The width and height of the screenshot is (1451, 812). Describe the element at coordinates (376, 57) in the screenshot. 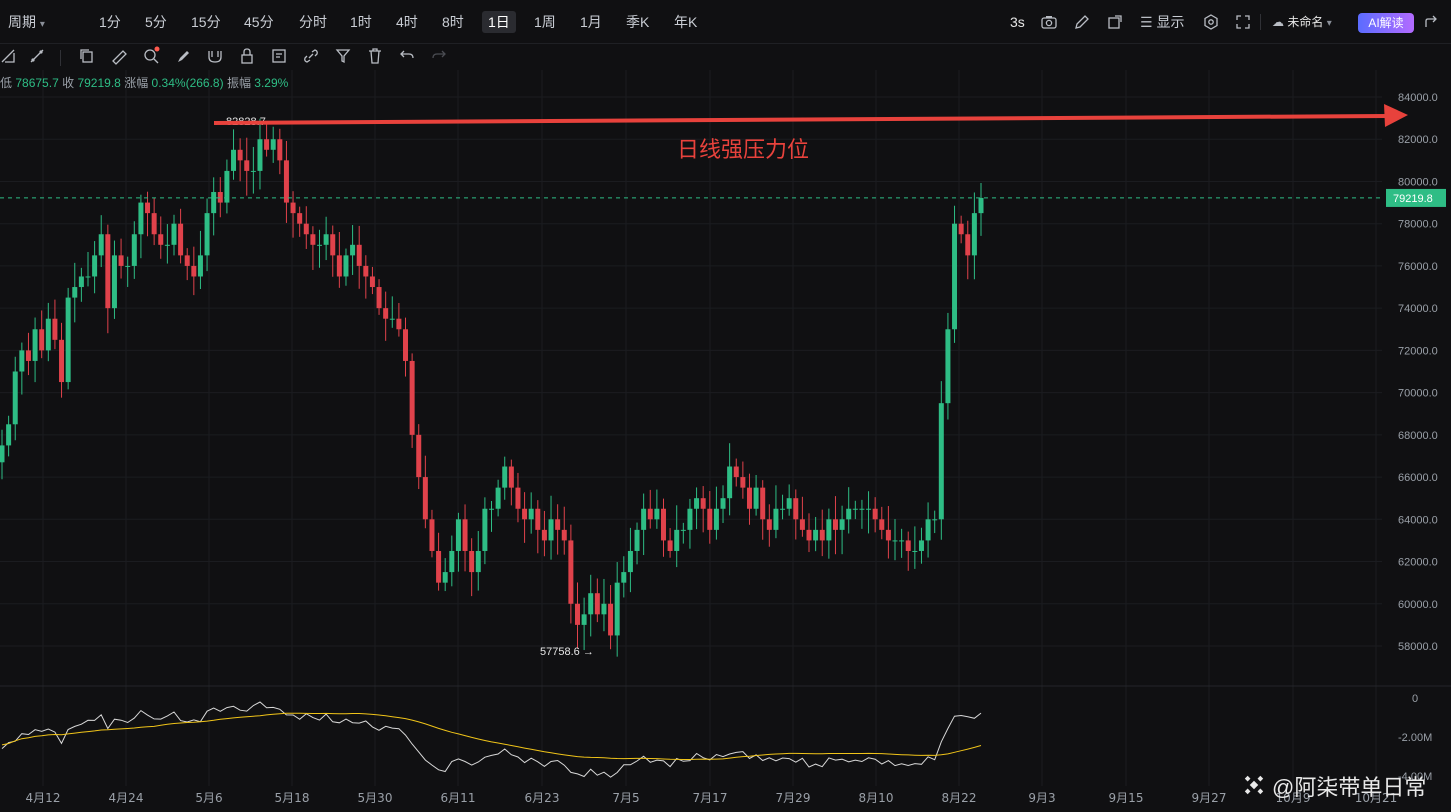

I see `trash-icon` at that location.